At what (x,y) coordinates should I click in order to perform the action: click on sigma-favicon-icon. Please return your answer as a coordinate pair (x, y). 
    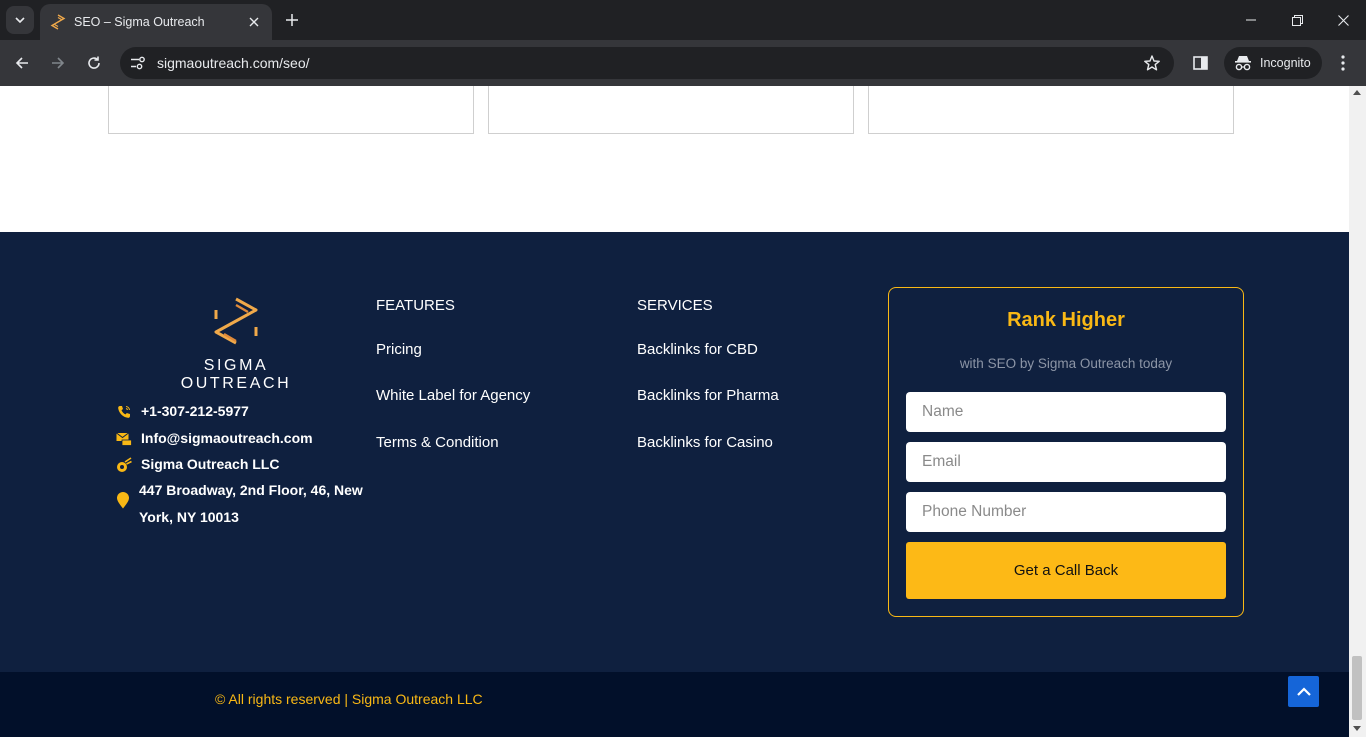
    Looking at the image, I should click on (58, 22).